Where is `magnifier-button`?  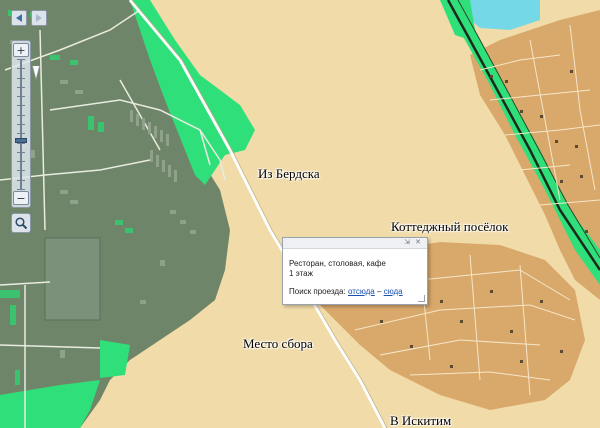 magnifier-button is located at coordinates (21, 223).